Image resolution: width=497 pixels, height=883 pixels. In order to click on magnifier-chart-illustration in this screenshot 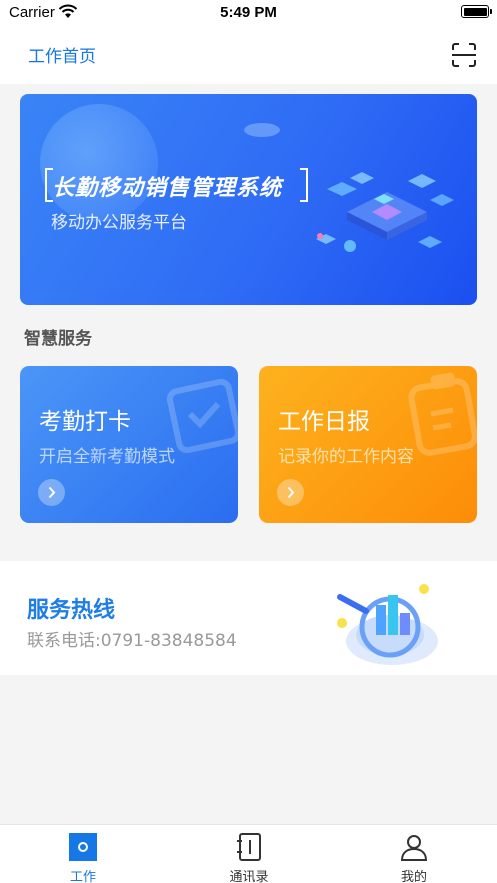, I will do `click(387, 624)`.